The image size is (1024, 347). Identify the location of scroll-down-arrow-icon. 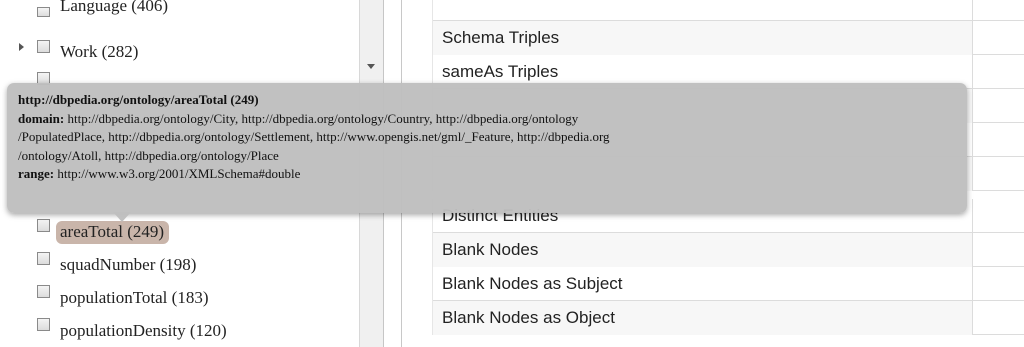
(371, 66).